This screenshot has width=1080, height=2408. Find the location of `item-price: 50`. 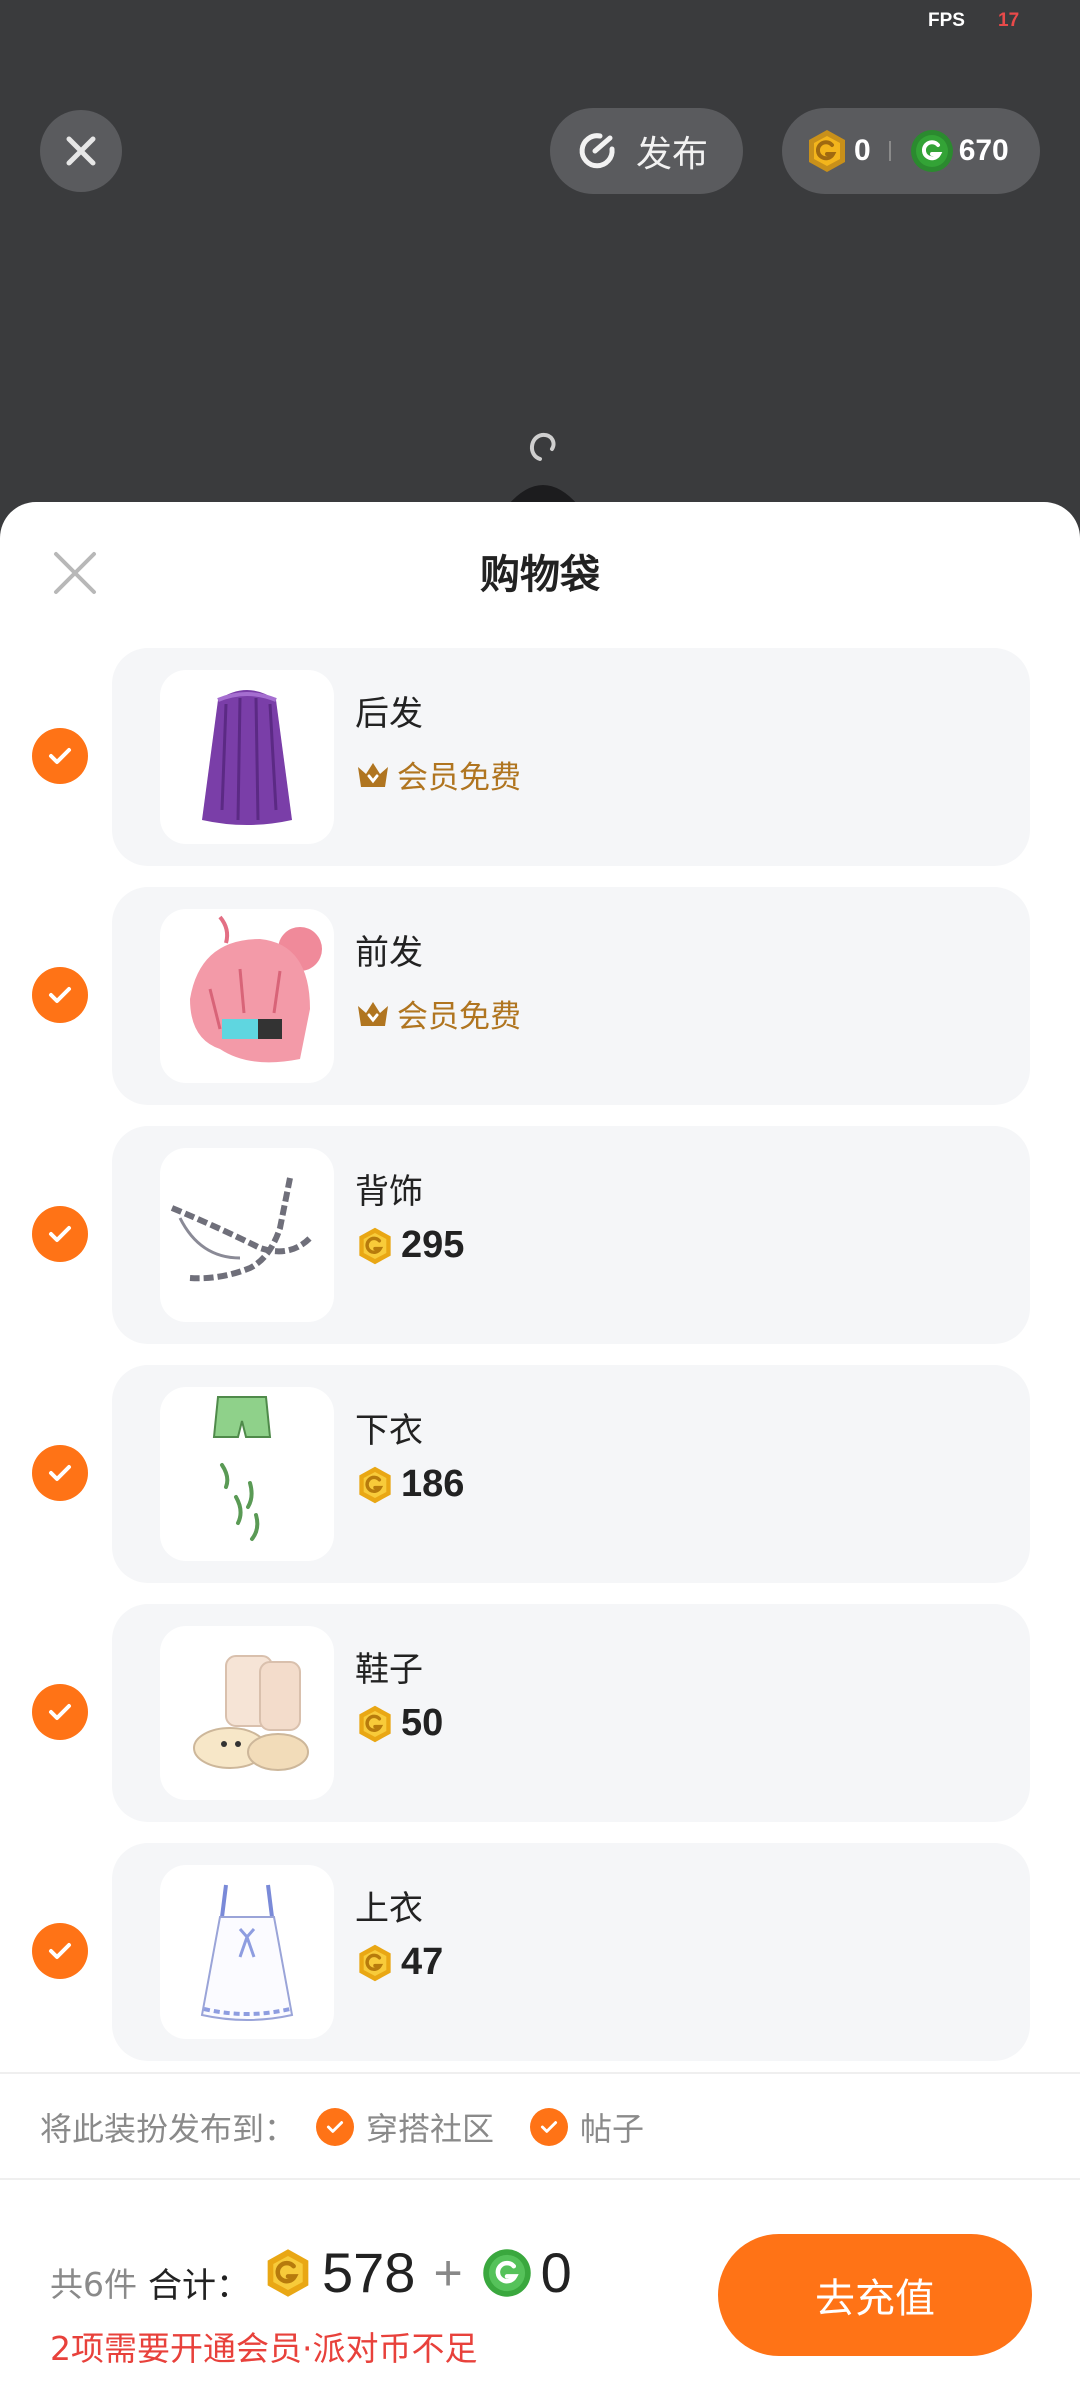

item-price: 50 is located at coordinates (399, 1723).